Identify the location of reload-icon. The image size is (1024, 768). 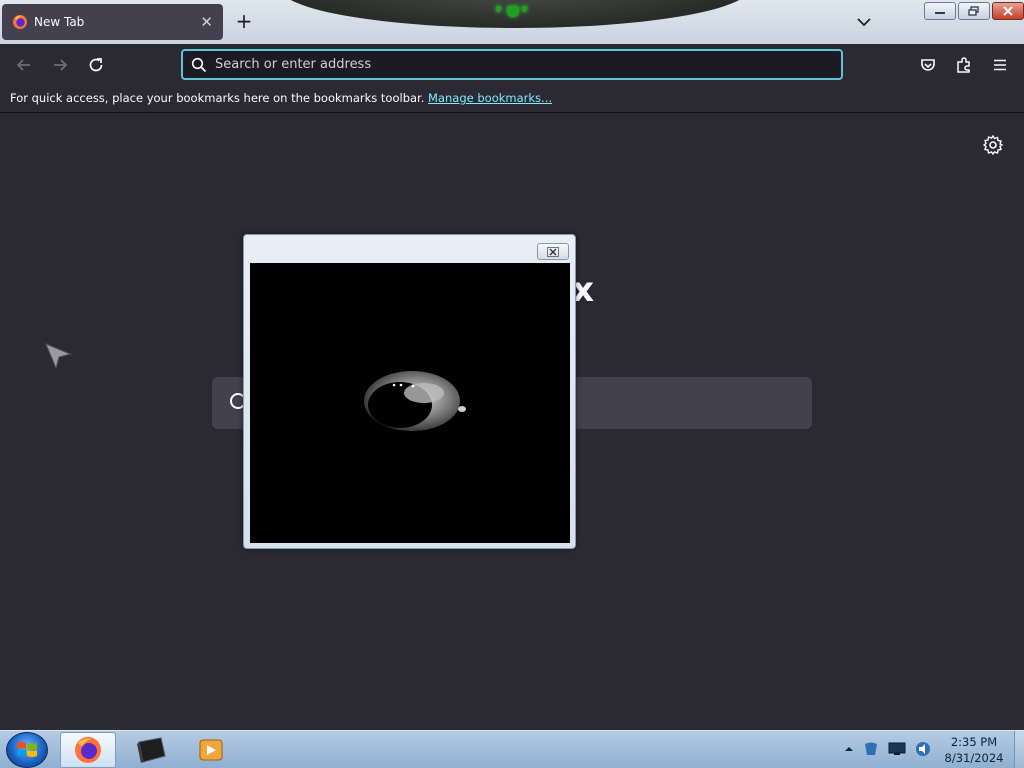
(96, 65).